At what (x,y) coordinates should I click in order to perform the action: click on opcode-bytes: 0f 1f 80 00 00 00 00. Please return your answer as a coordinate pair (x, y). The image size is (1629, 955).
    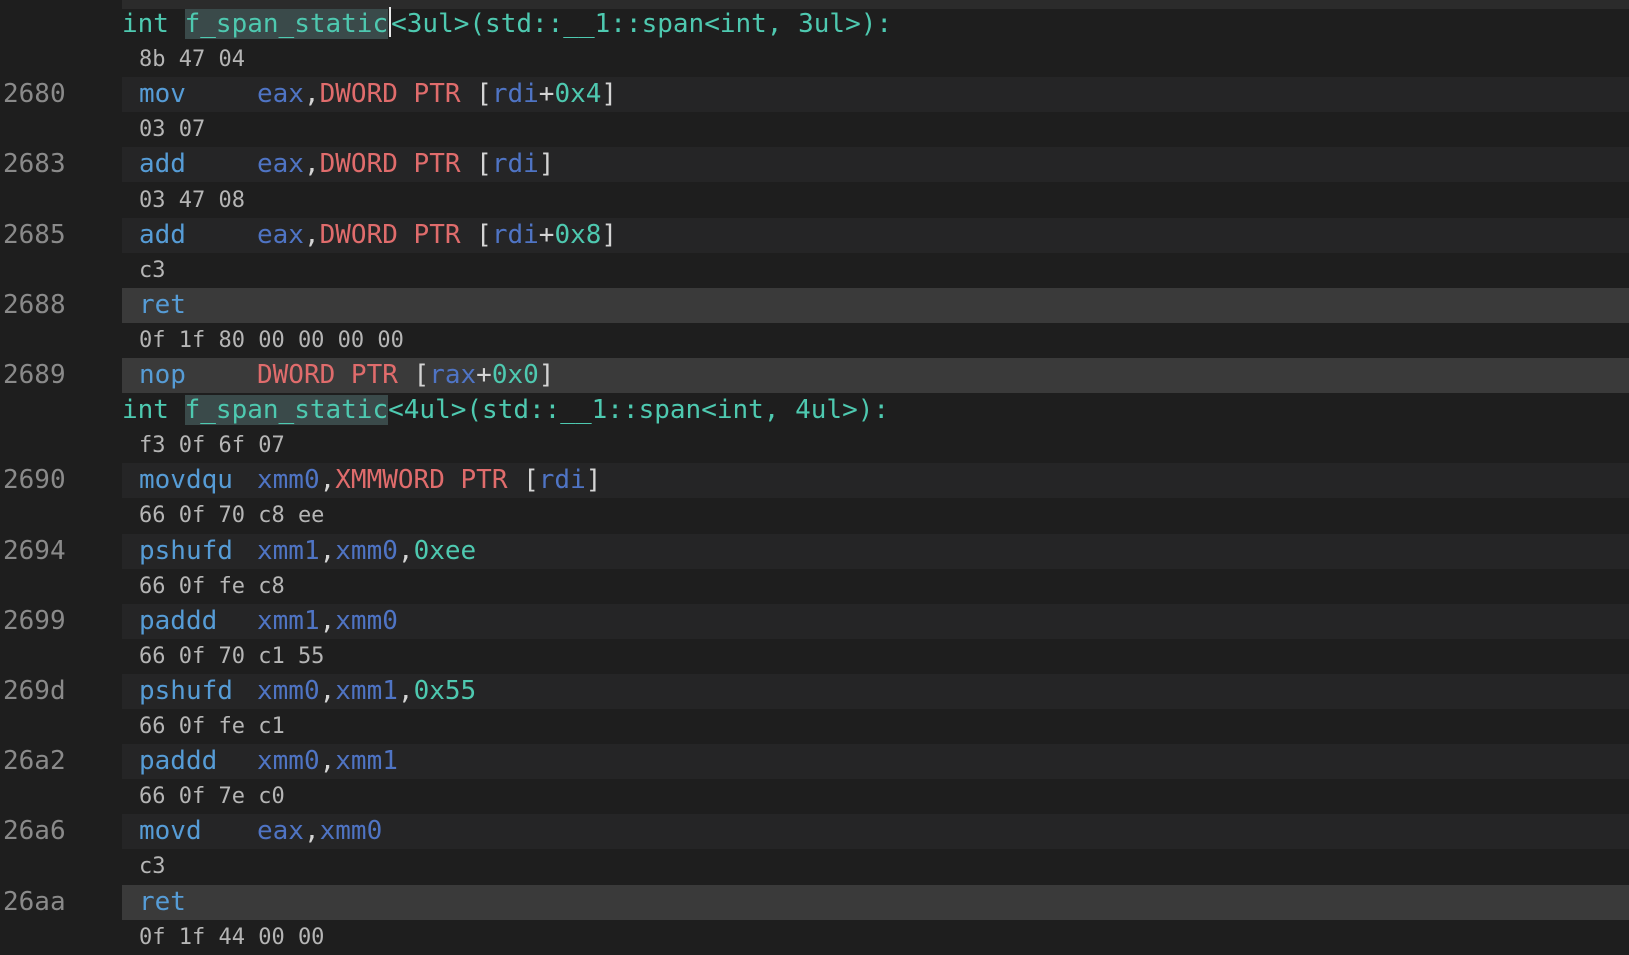
    Looking at the image, I should click on (271, 340).